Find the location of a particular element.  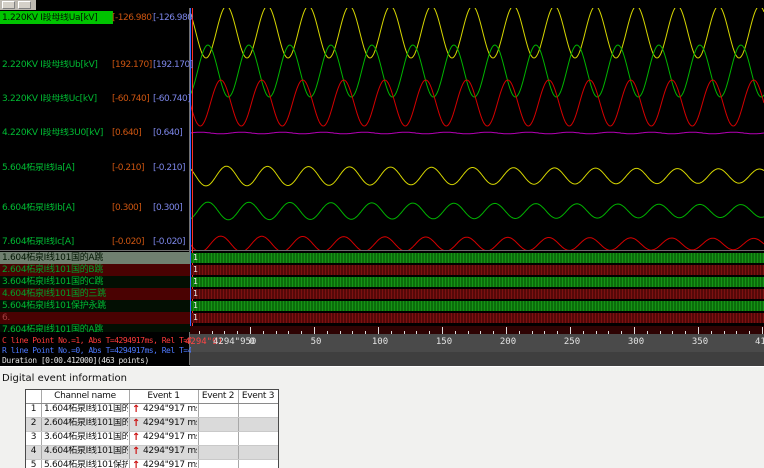

analog-channel-value-cursor: [-126.980] is located at coordinates (173, 18).